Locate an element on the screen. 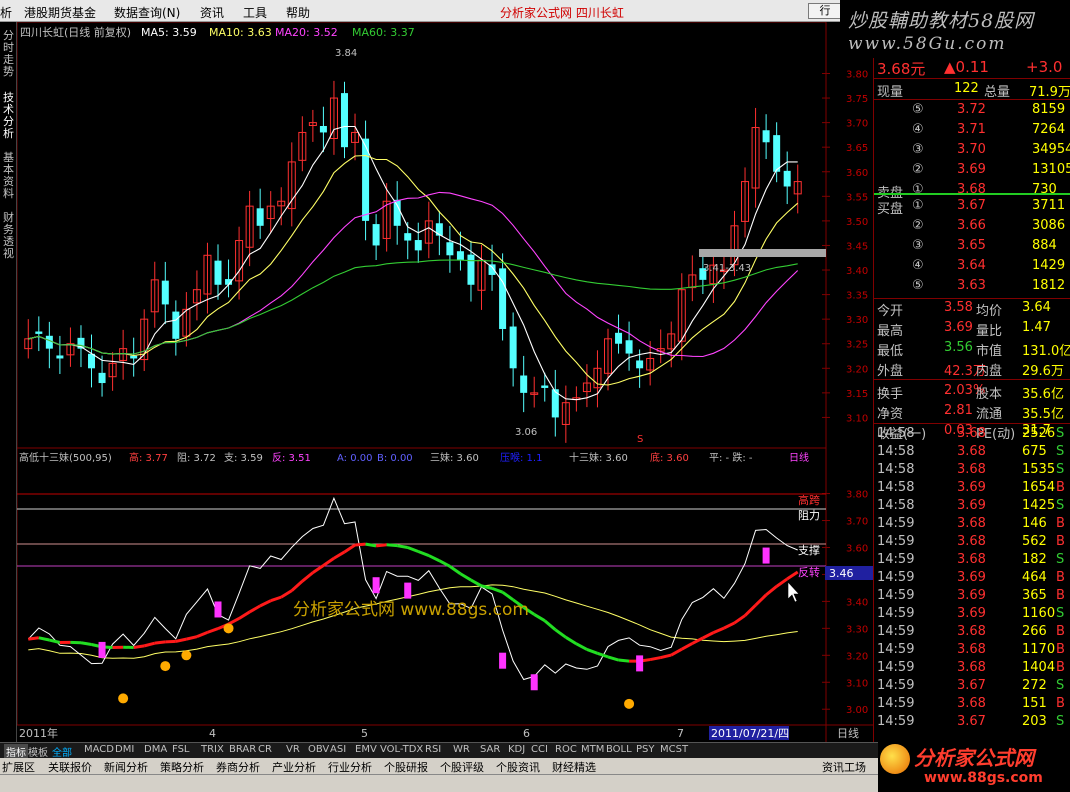 The image size is (1070, 792). watermark-logo-text: 分析家公式网 is located at coordinates (974, 758).